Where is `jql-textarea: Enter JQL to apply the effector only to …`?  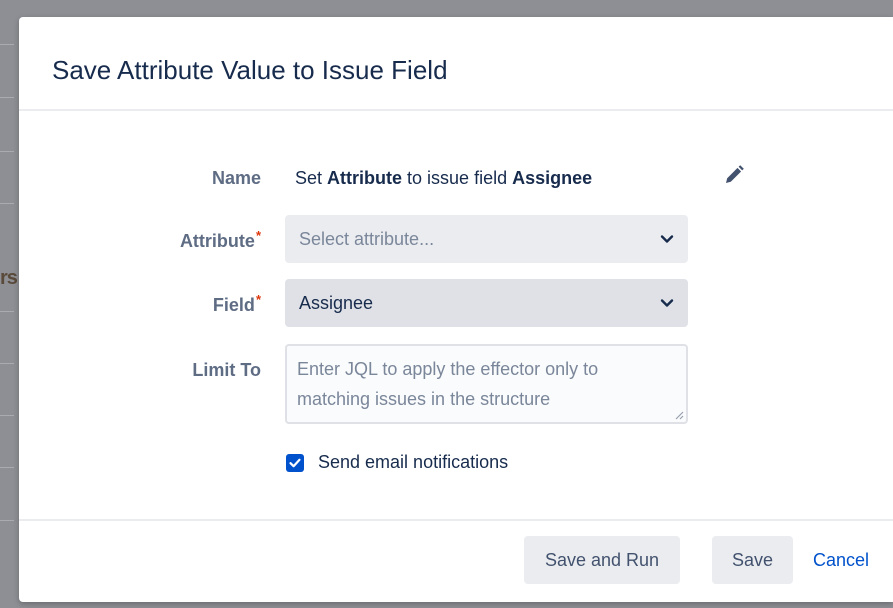 jql-textarea: Enter JQL to apply the effector only to … is located at coordinates (486, 384).